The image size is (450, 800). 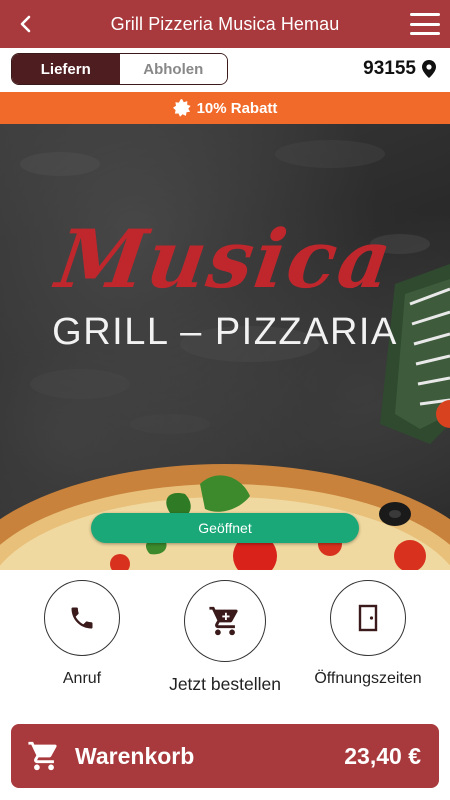 I want to click on status-badge: Geöffnet, so click(x=225, y=528).